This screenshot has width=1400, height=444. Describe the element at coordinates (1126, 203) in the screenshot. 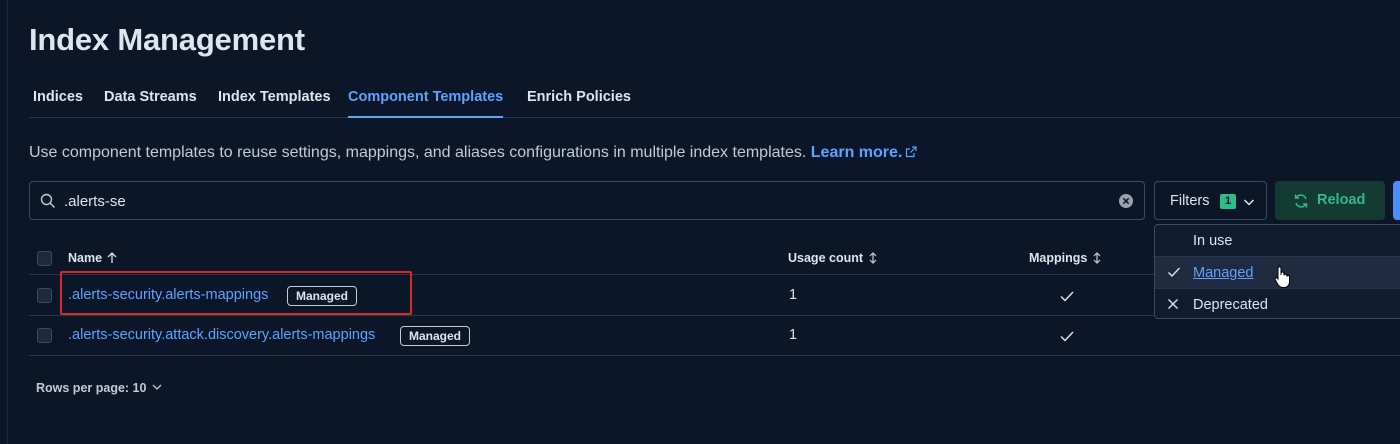

I see `clear-search-icon` at that location.